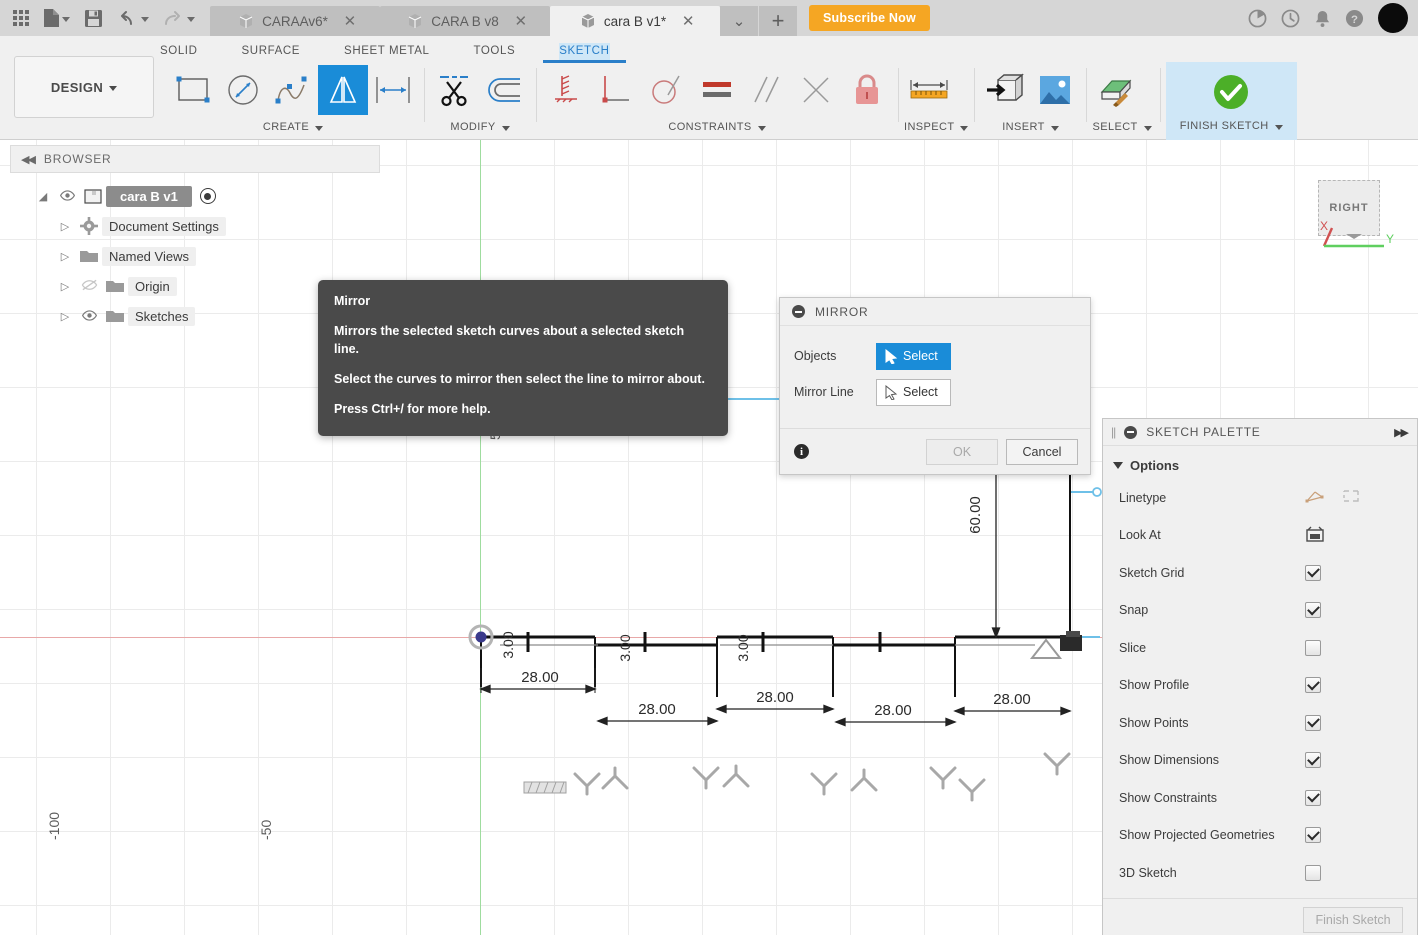  I want to click on insert-derive-icon, so click(1005, 90).